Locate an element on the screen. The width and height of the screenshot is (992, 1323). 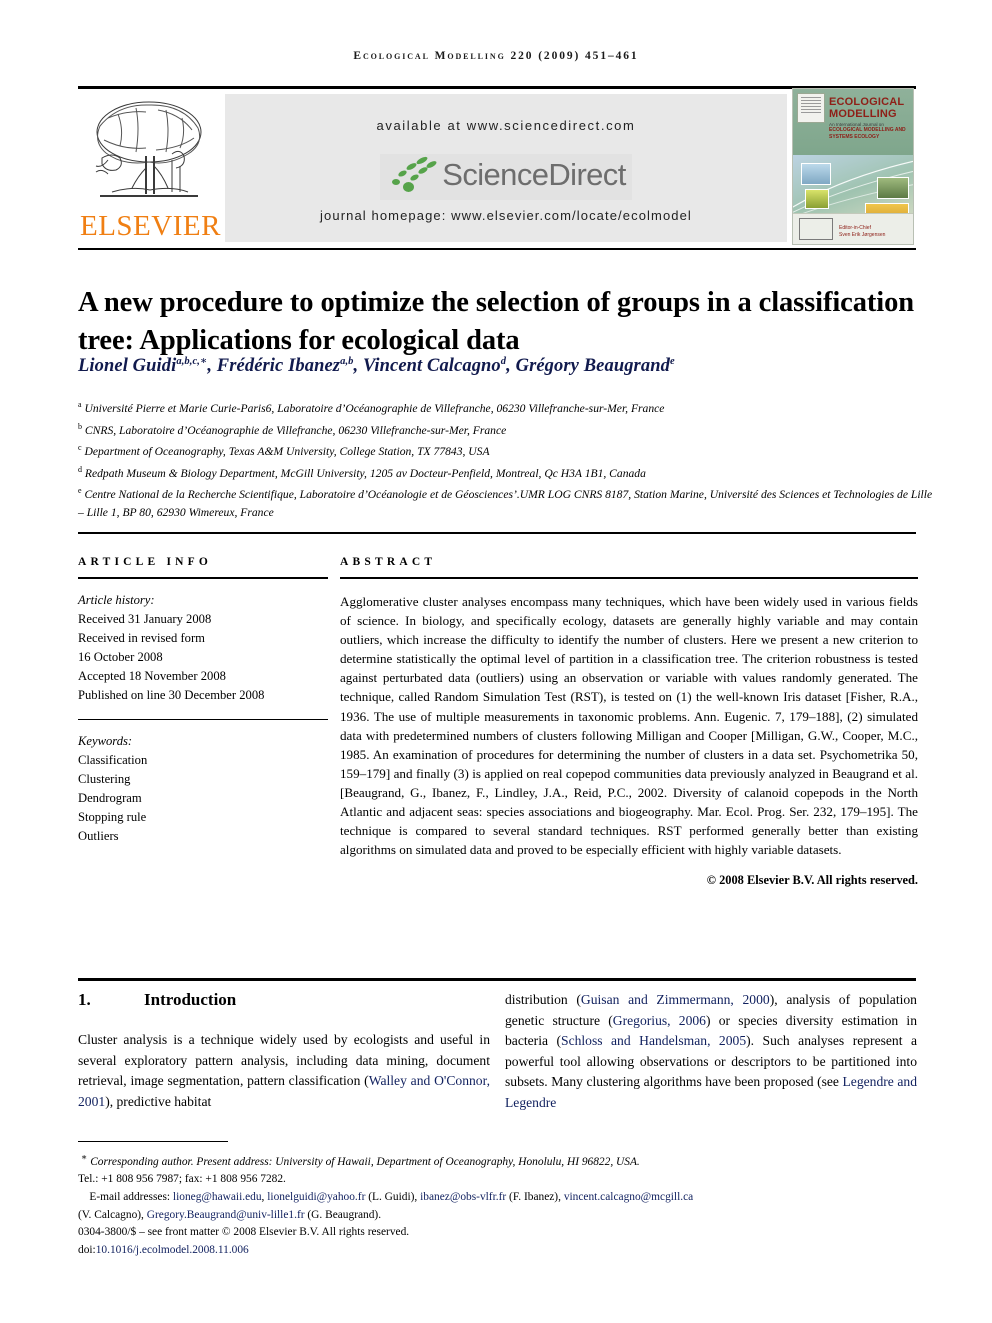
email-calcagno: vincent.calcagno@mcgill.ca is located at coordinates (628, 1197).